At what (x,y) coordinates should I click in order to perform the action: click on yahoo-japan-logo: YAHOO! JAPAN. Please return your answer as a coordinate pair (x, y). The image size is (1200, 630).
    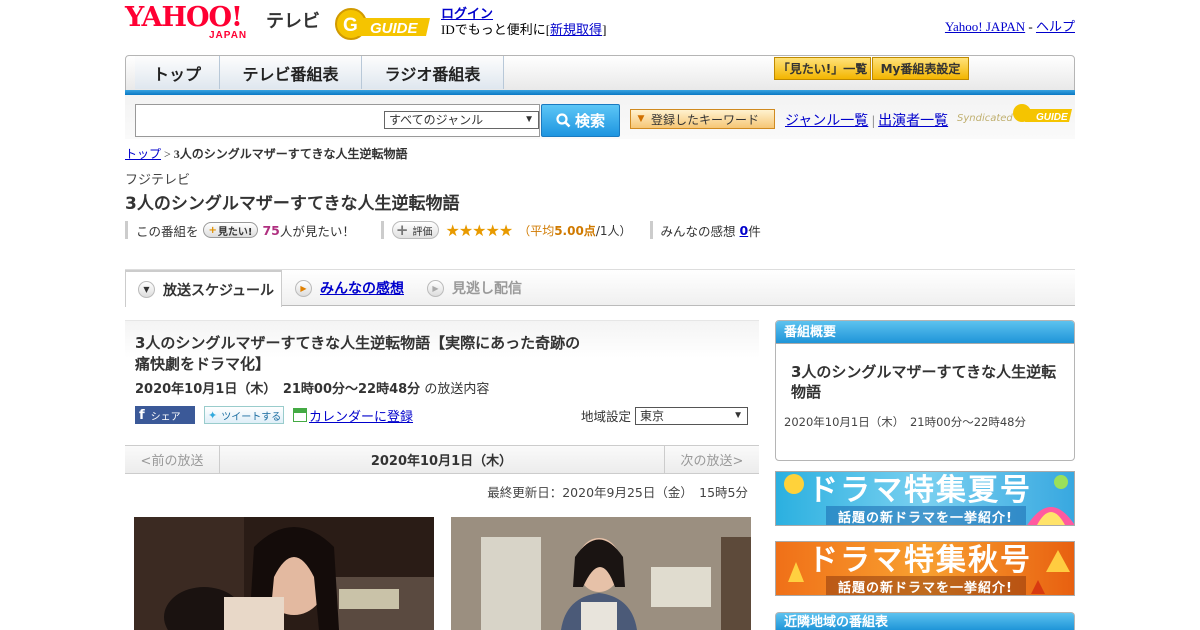
    Looking at the image, I should click on (185, 22).